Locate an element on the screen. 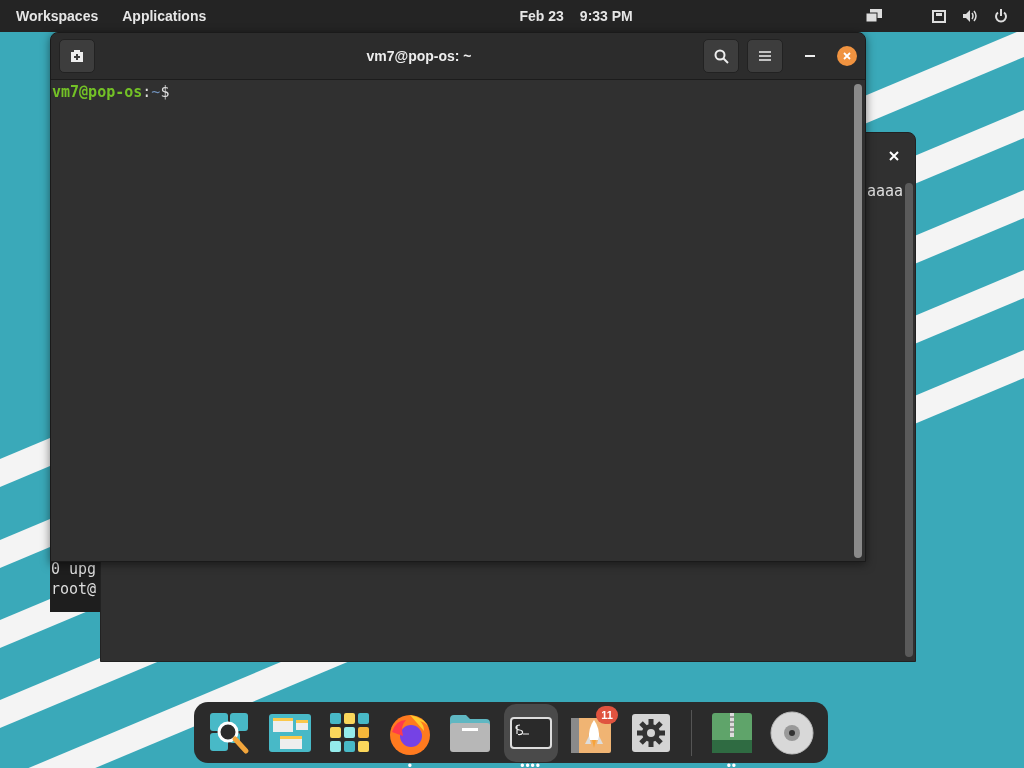  folder-icon is located at coordinates (470, 732).